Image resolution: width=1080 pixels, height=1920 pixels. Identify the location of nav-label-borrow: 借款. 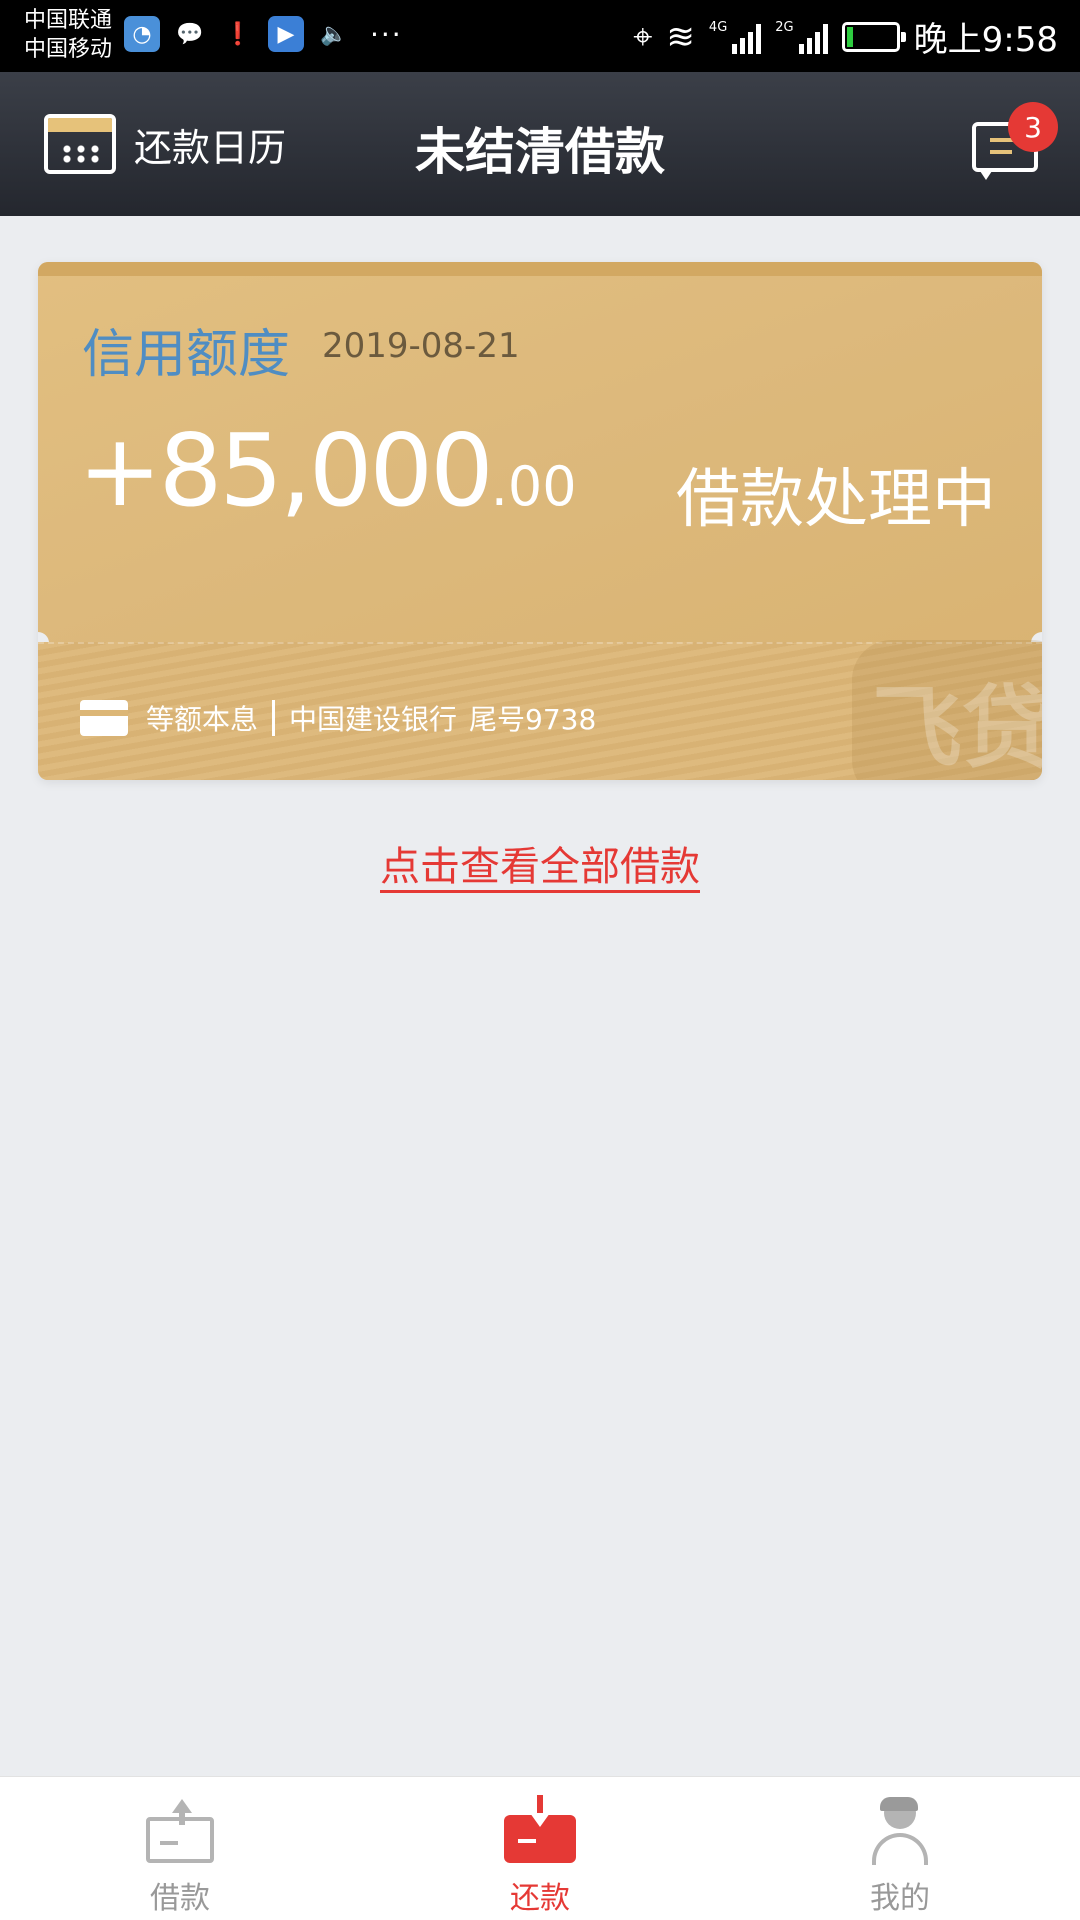
(180, 1898).